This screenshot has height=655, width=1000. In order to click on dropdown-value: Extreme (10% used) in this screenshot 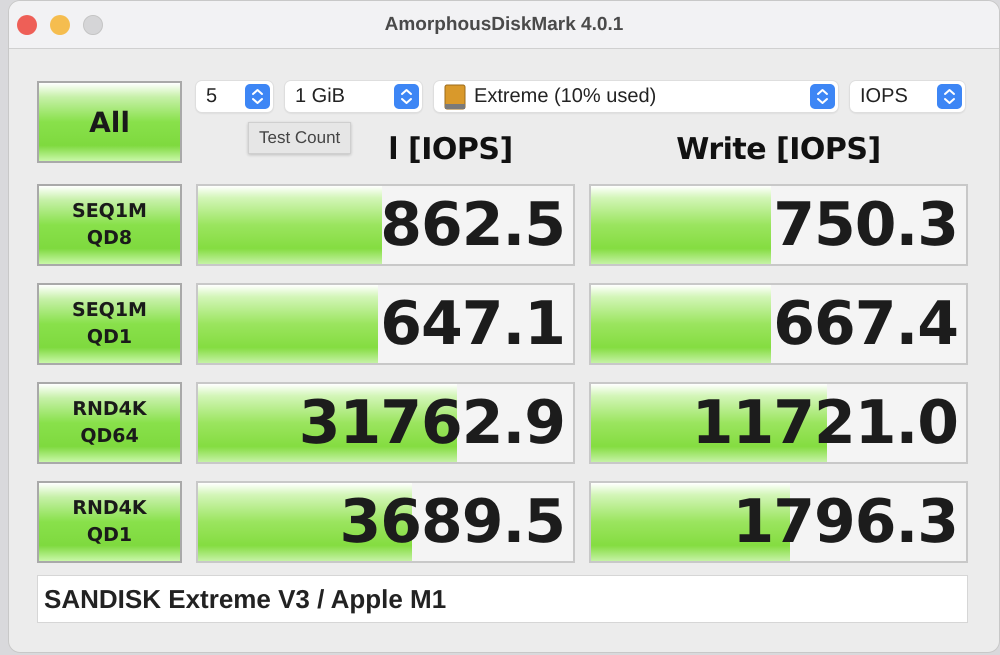, I will do `click(565, 96)`.